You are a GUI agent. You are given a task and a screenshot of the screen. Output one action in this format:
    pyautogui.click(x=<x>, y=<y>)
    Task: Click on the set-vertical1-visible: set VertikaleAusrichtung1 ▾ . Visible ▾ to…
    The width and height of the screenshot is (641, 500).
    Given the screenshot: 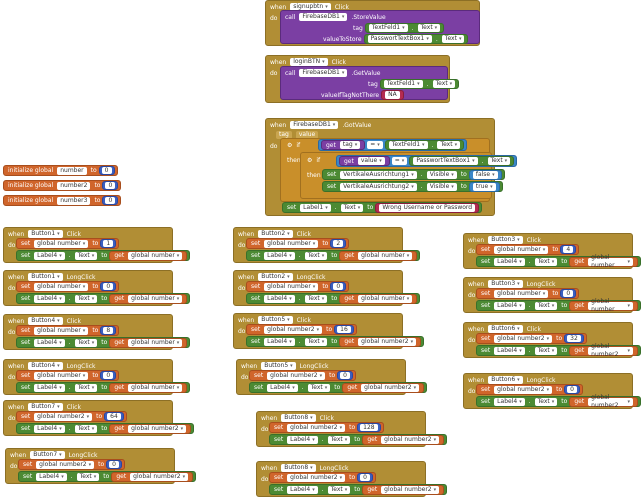 What is the action you would take?
    pyautogui.click(x=413, y=174)
    